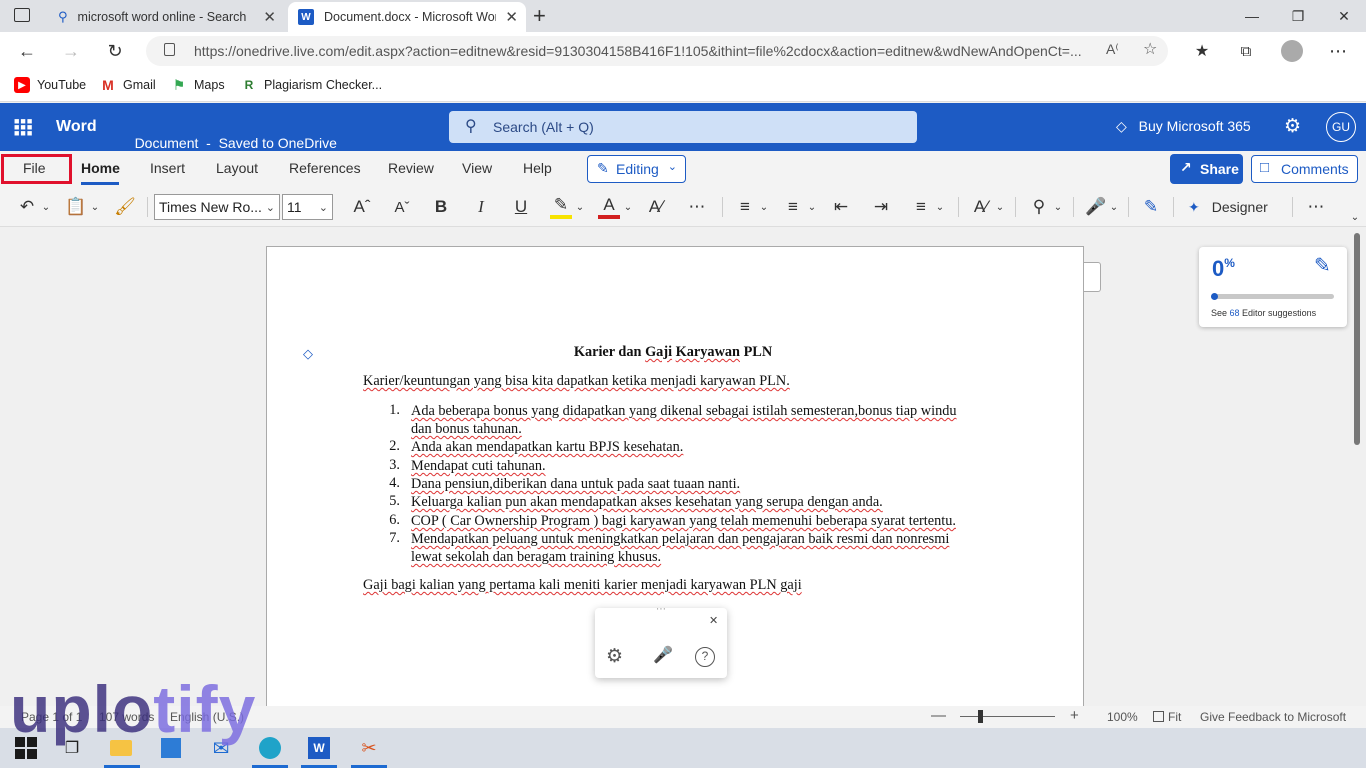 The image size is (1366, 768). What do you see at coordinates (1151, 207) in the screenshot?
I see `editor-pen-icon: ✎` at bounding box center [1151, 207].